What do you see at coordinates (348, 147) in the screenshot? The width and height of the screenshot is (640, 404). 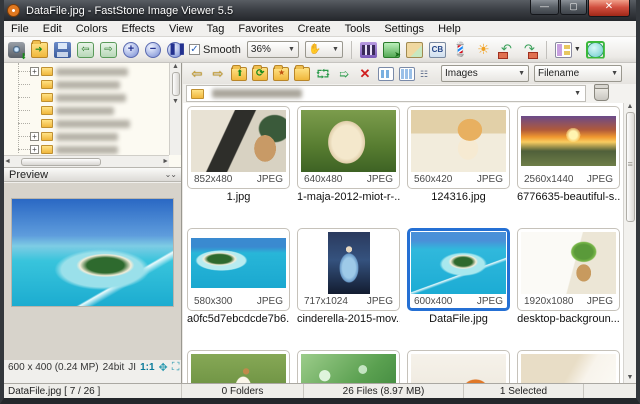 I see `thumbnail-card: 640x480 JPEG` at bounding box center [348, 147].